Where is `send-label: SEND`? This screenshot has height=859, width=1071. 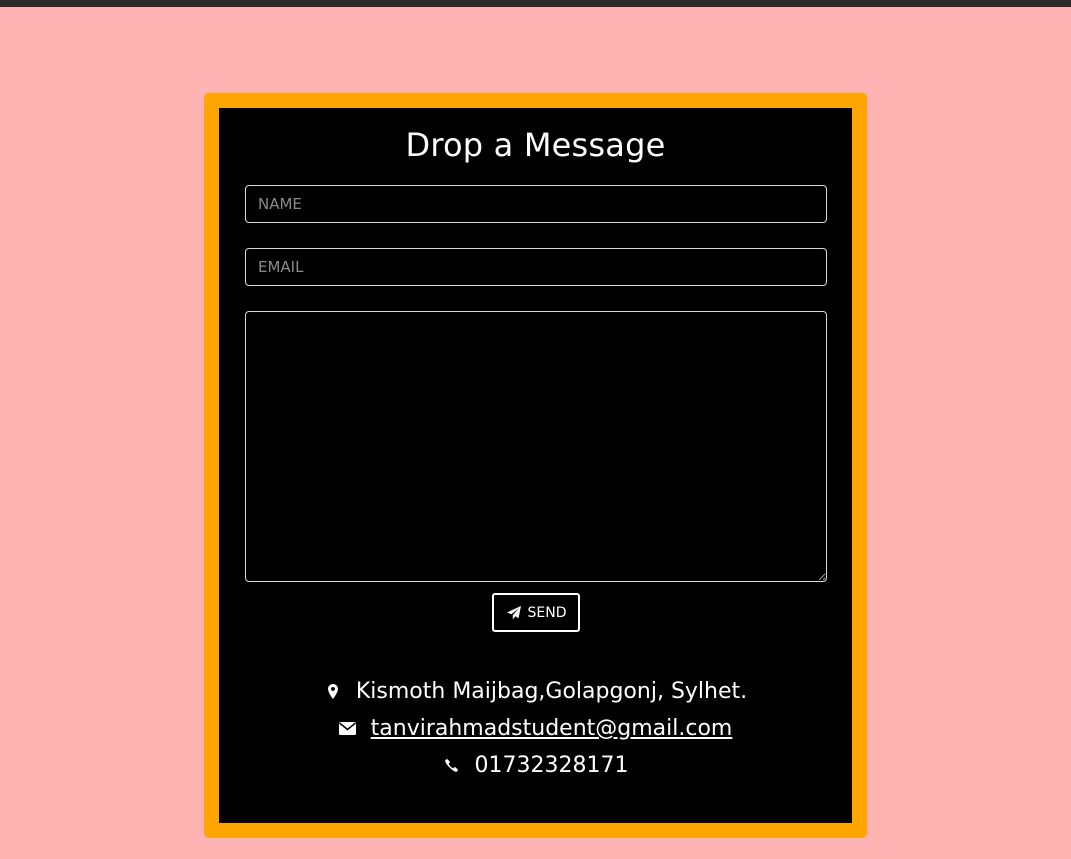 send-label: SEND is located at coordinates (547, 612).